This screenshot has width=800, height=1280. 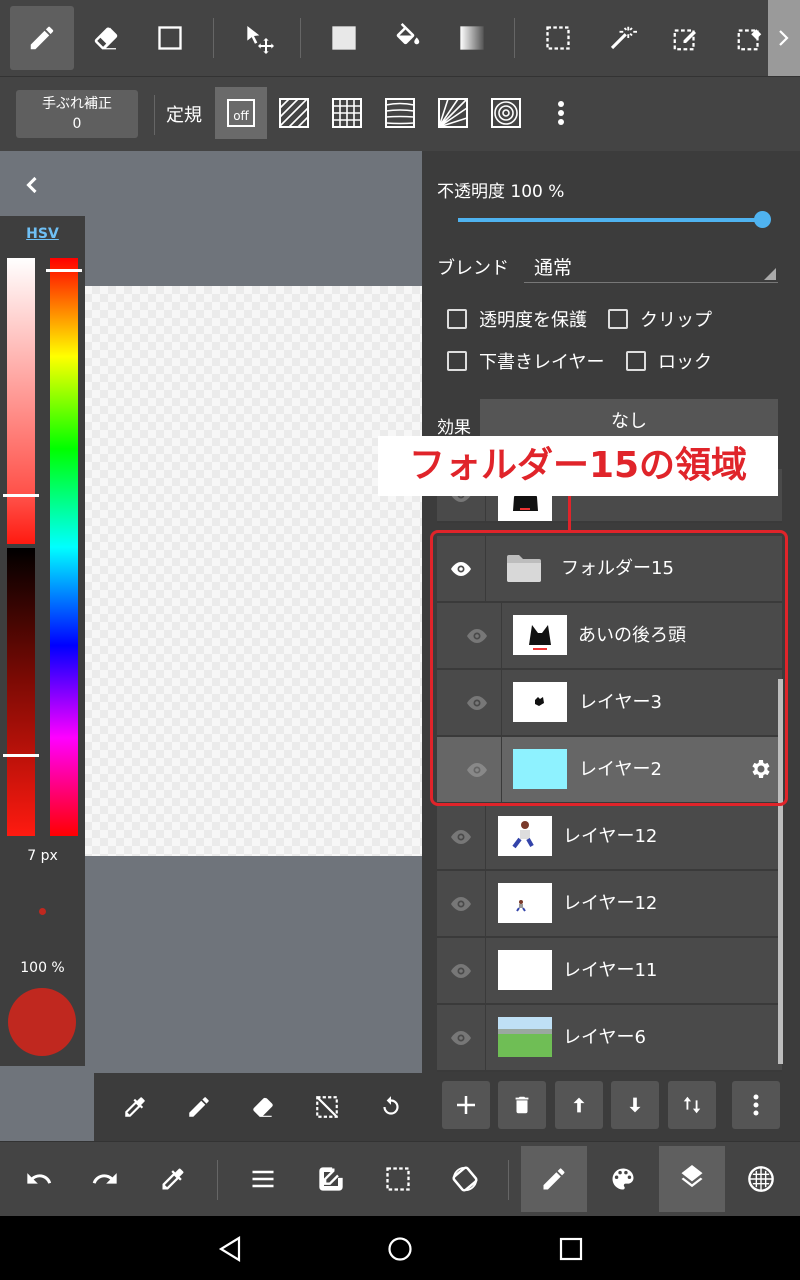 What do you see at coordinates (762, 219) in the screenshot?
I see `opacity-slider-handle` at bounding box center [762, 219].